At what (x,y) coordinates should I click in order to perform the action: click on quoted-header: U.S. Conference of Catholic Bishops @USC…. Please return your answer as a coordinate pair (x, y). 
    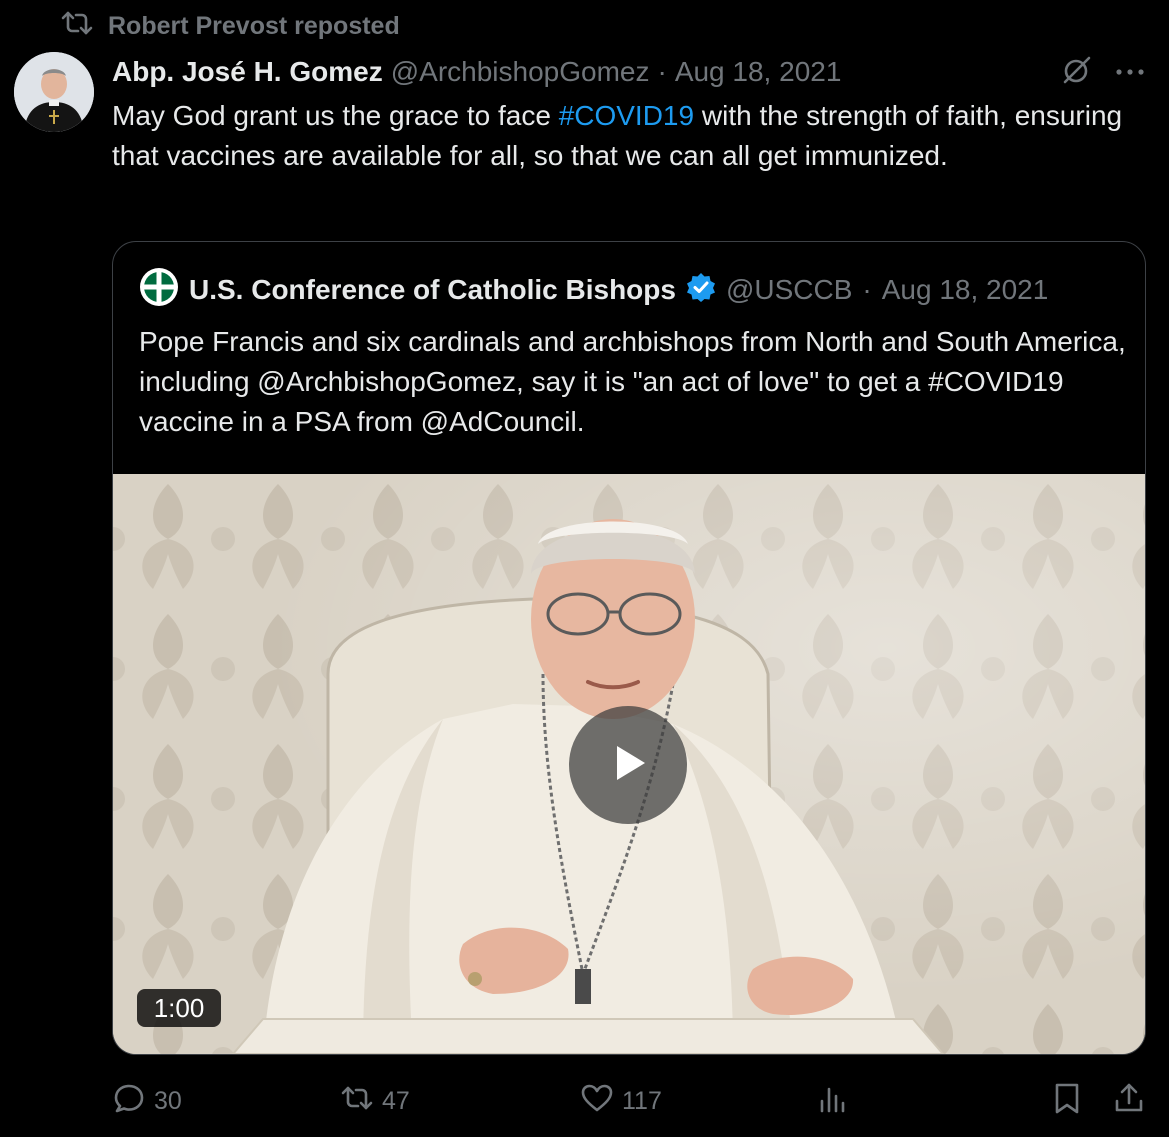
    Looking at the image, I should click on (594, 288).